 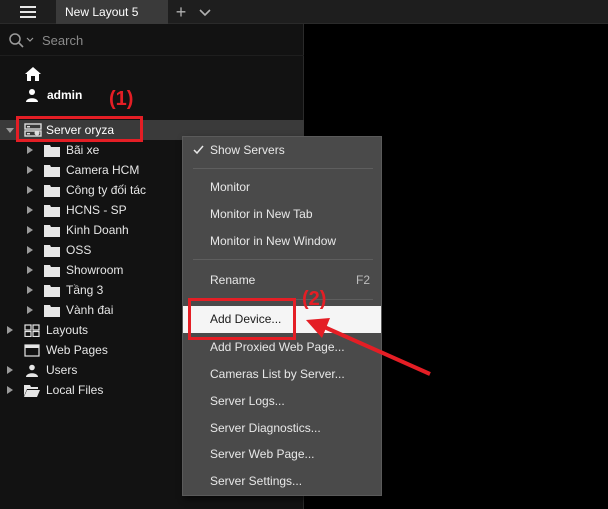 I want to click on tree-item-label: Vành đai, so click(x=90, y=310).